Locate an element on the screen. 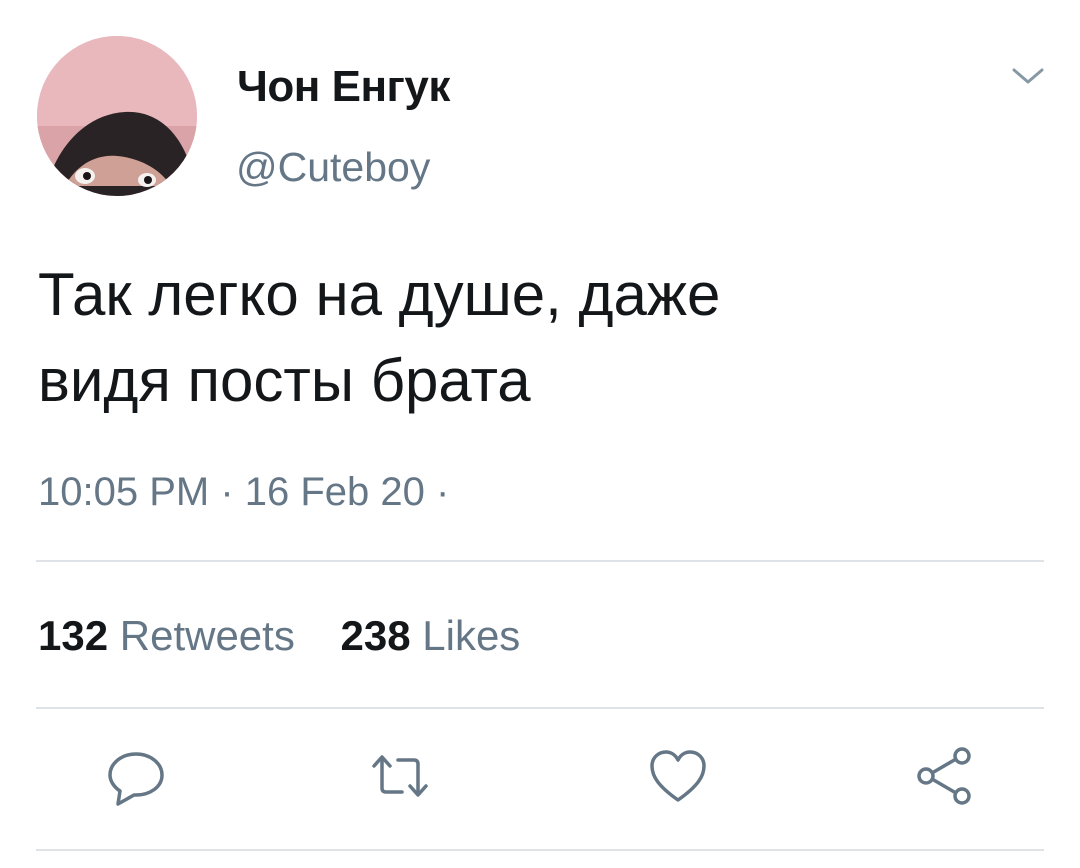 The width and height of the screenshot is (1080, 868). avatar-photo is located at coordinates (117, 116).